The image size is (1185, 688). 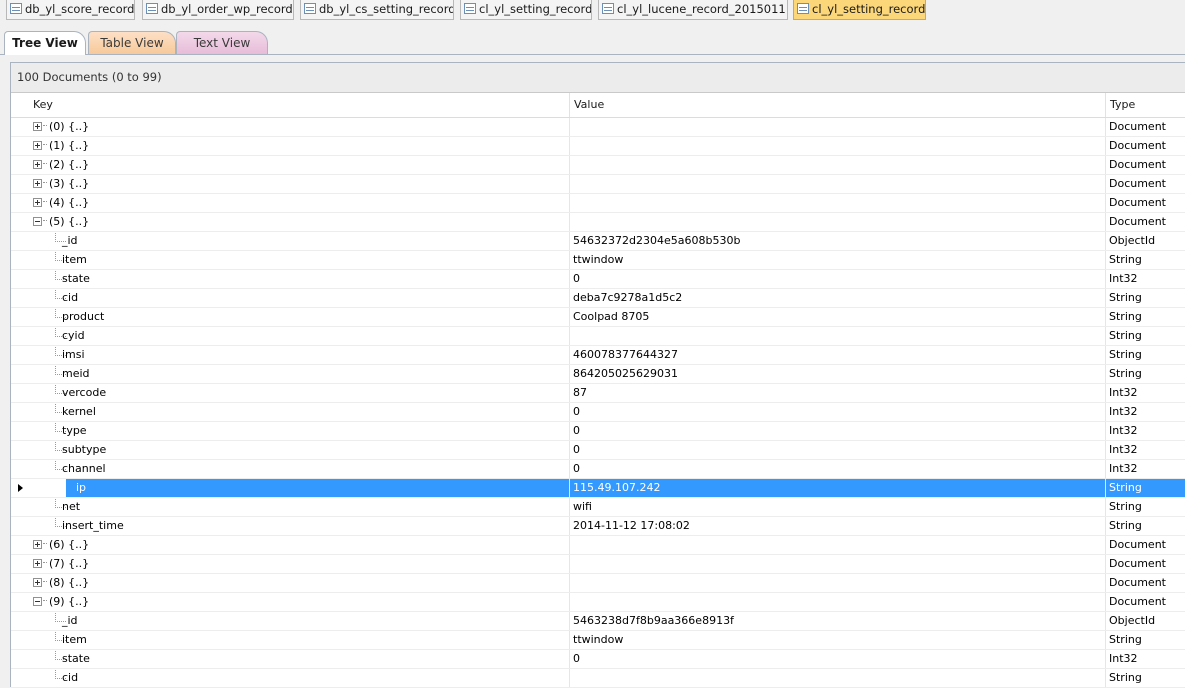 What do you see at coordinates (132, 42) in the screenshot?
I see `tab-table-view: Table View` at bounding box center [132, 42].